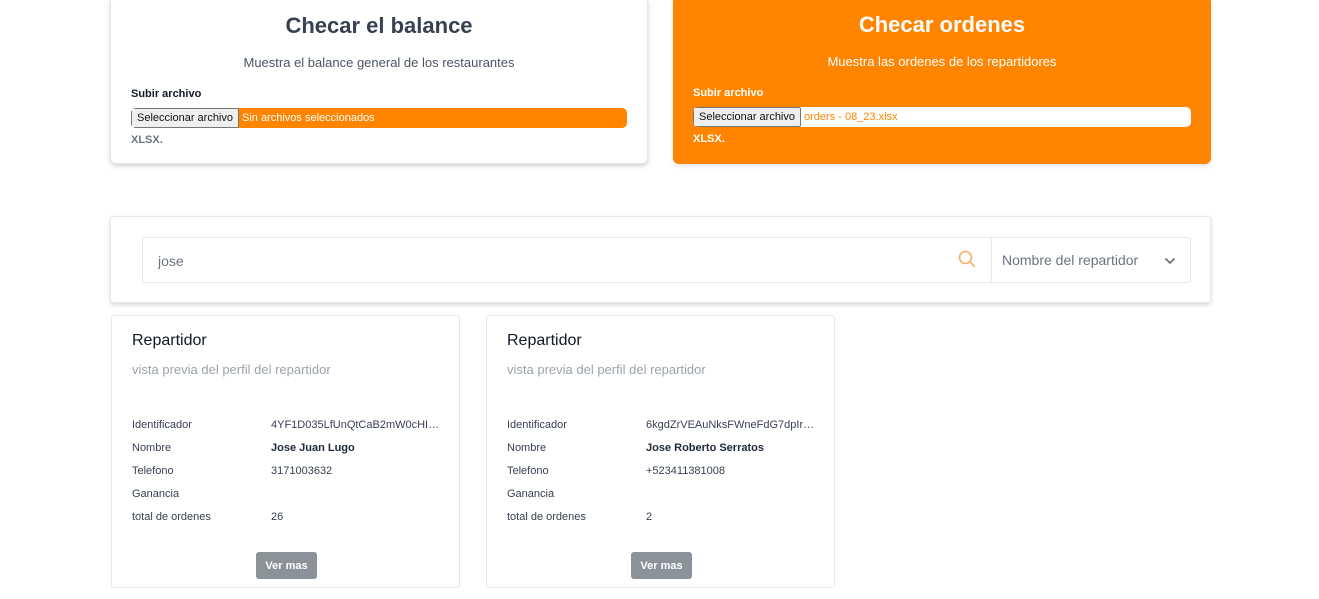 The height and width of the screenshot is (599, 1319). I want to click on search-icon, so click(967, 259).